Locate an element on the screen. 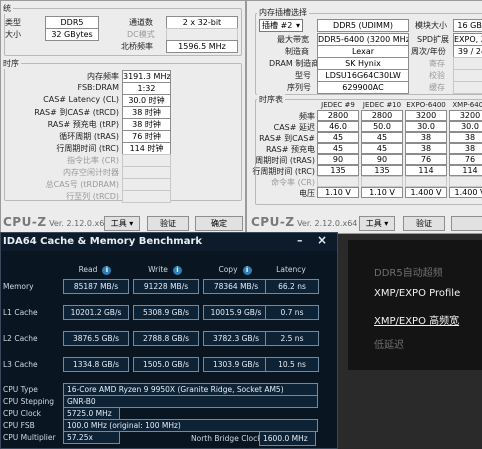 This screenshot has width=482, height=449. reg-label: 寄存 is located at coordinates (437, 63).